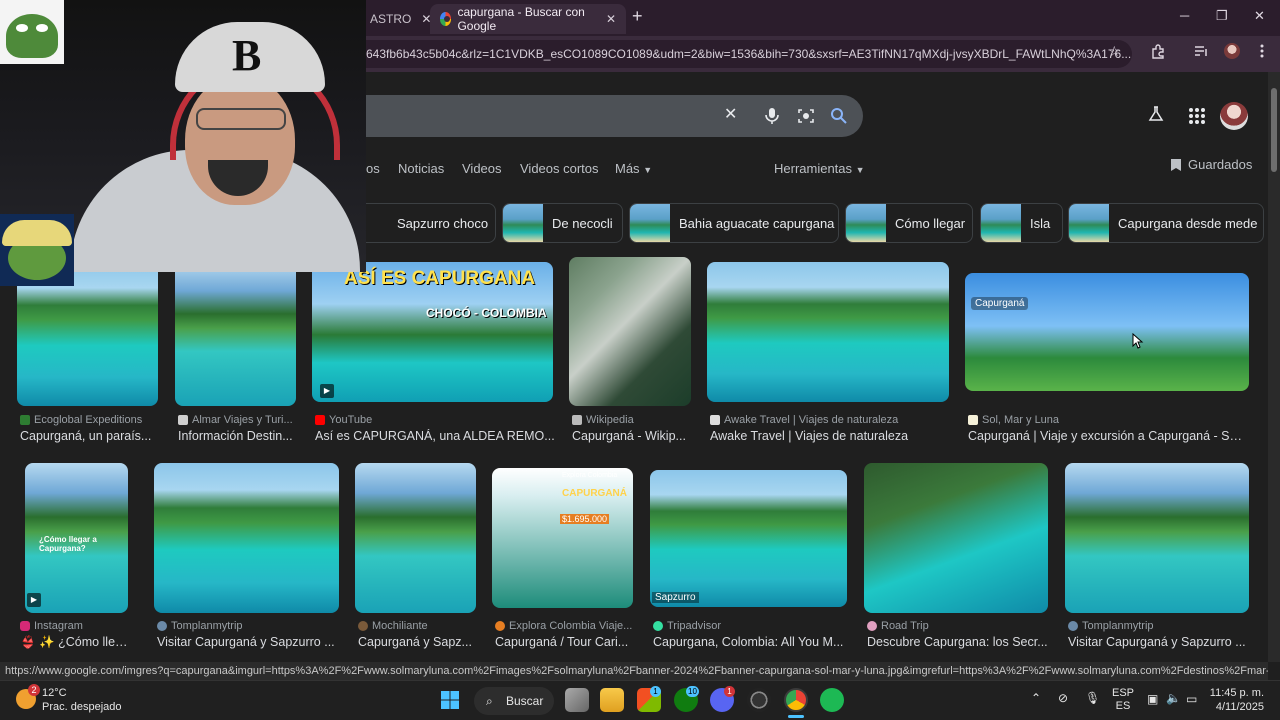 This screenshot has width=1280, height=720. Describe the element at coordinates (748, 538) in the screenshot. I see `result-thumbnail: Sapzurro` at that location.